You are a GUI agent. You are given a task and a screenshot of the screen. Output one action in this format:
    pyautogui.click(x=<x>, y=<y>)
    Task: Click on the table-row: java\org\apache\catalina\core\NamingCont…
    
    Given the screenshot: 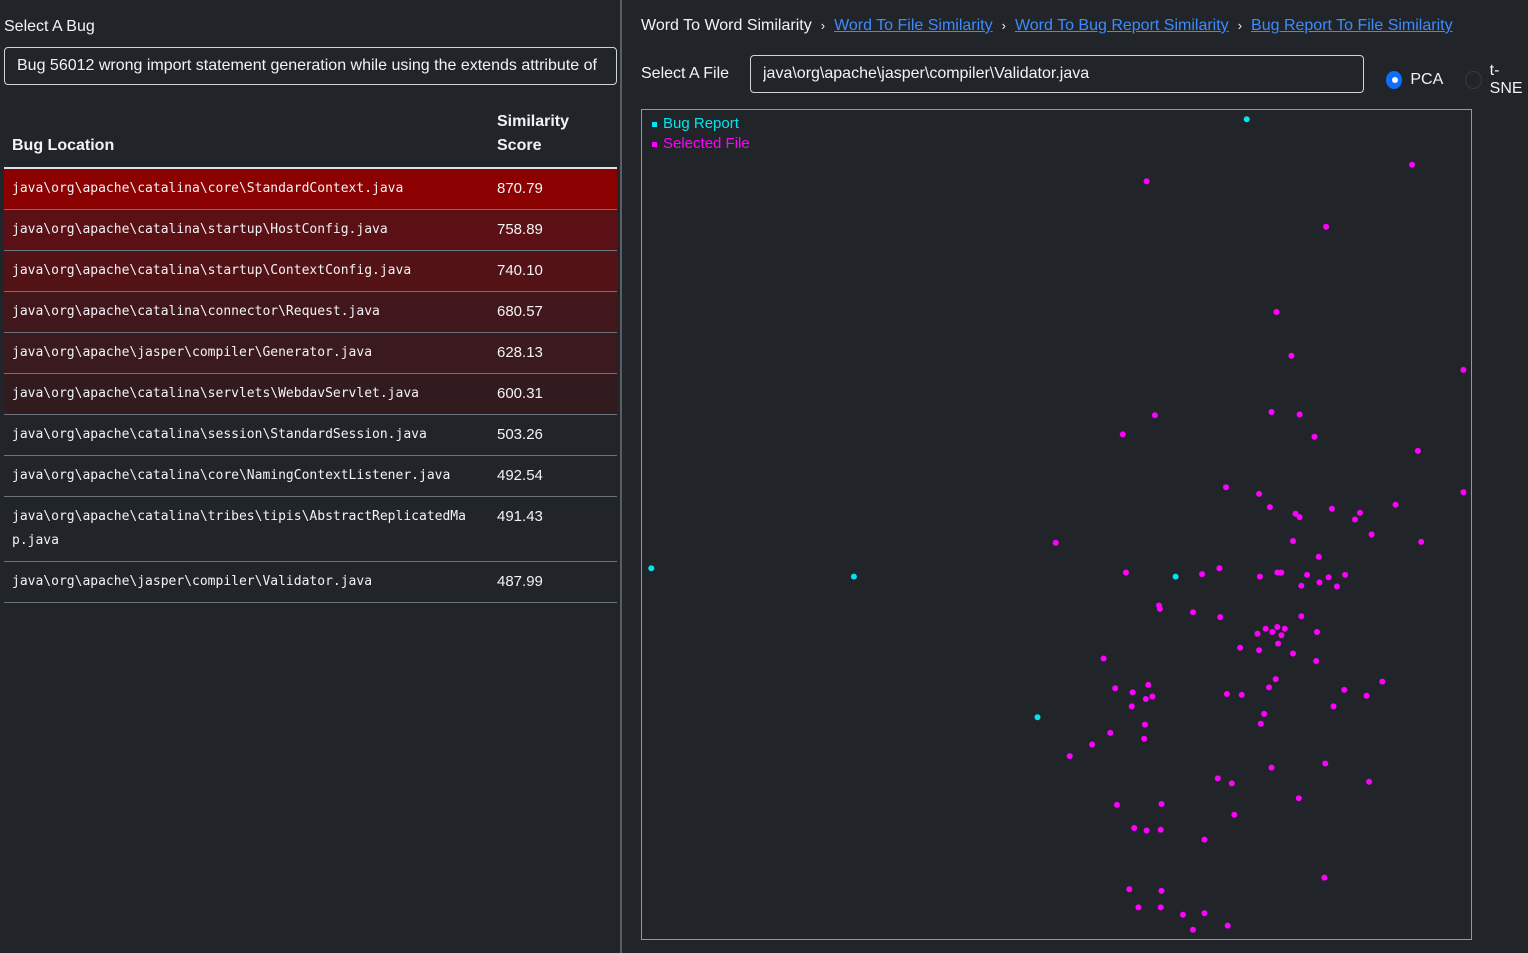 What is the action you would take?
    pyautogui.click(x=310, y=476)
    